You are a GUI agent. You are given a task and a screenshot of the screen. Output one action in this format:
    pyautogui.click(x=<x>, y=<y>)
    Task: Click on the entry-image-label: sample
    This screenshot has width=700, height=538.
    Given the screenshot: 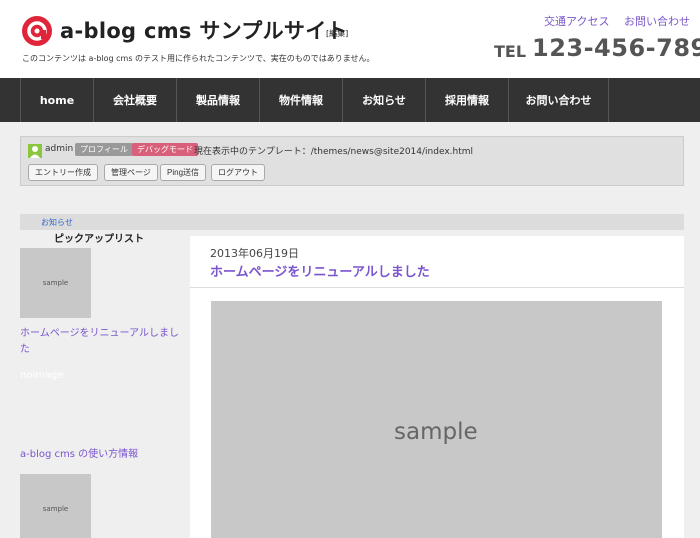 What is the action you would take?
    pyautogui.click(x=436, y=432)
    